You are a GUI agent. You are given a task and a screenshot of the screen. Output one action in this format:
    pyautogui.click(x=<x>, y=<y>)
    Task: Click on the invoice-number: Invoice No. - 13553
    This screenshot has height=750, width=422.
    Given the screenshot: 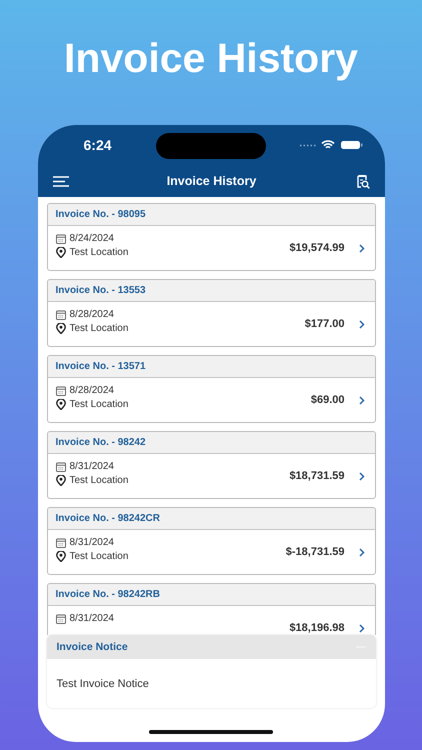 What is the action you would take?
    pyautogui.click(x=101, y=290)
    